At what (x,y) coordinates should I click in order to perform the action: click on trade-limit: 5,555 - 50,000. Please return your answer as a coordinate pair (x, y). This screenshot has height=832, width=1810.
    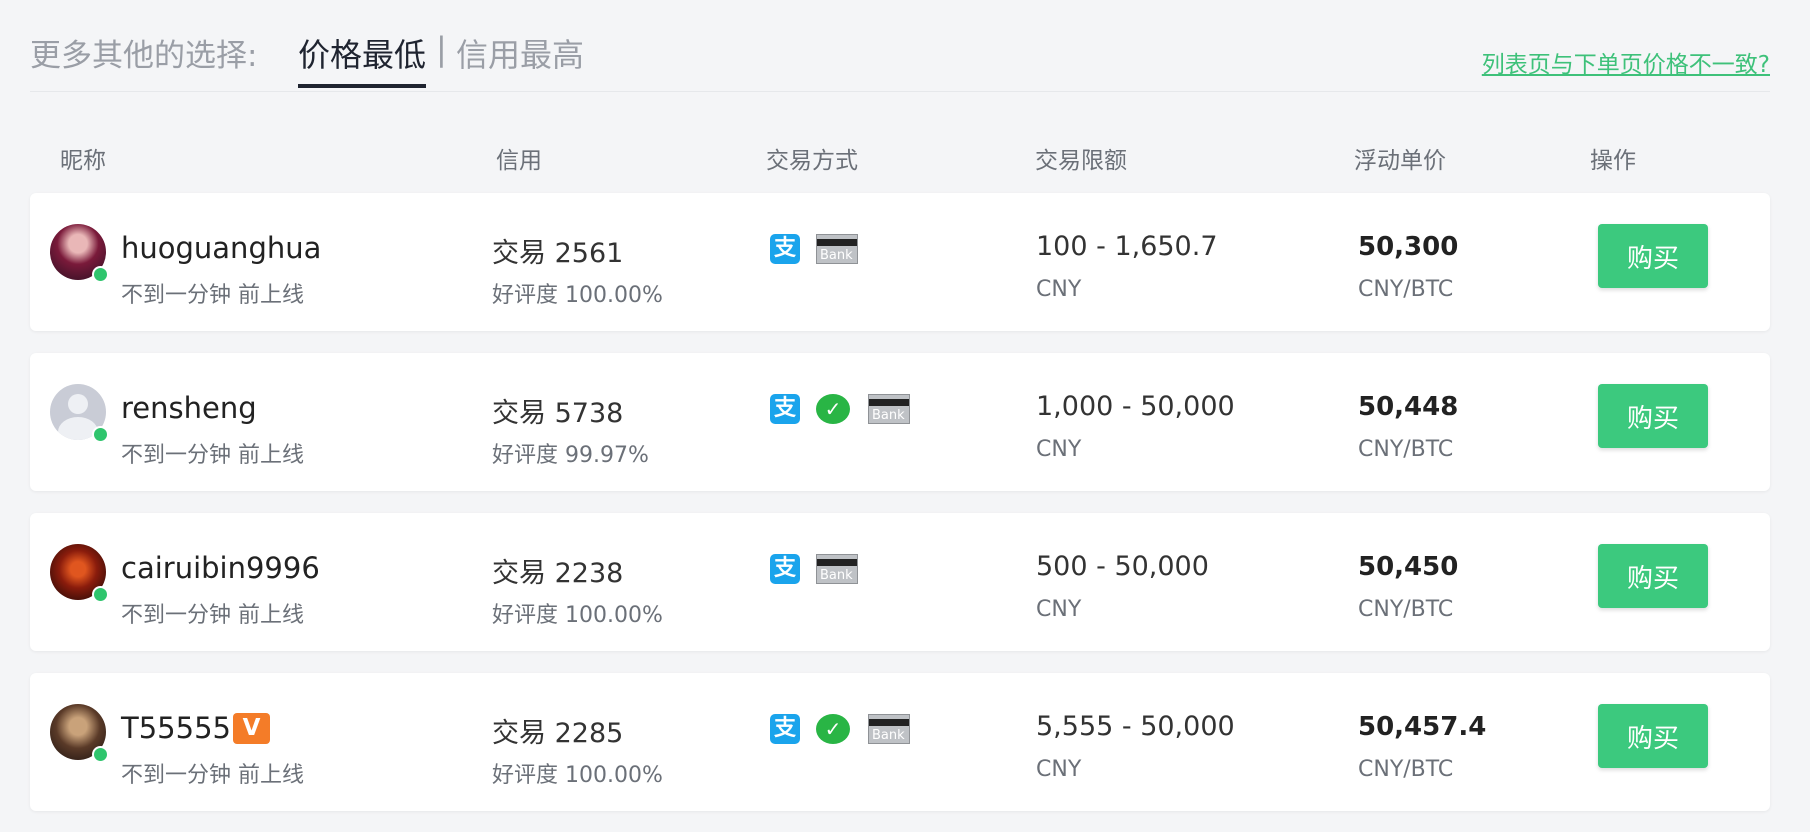
    Looking at the image, I should click on (1135, 726).